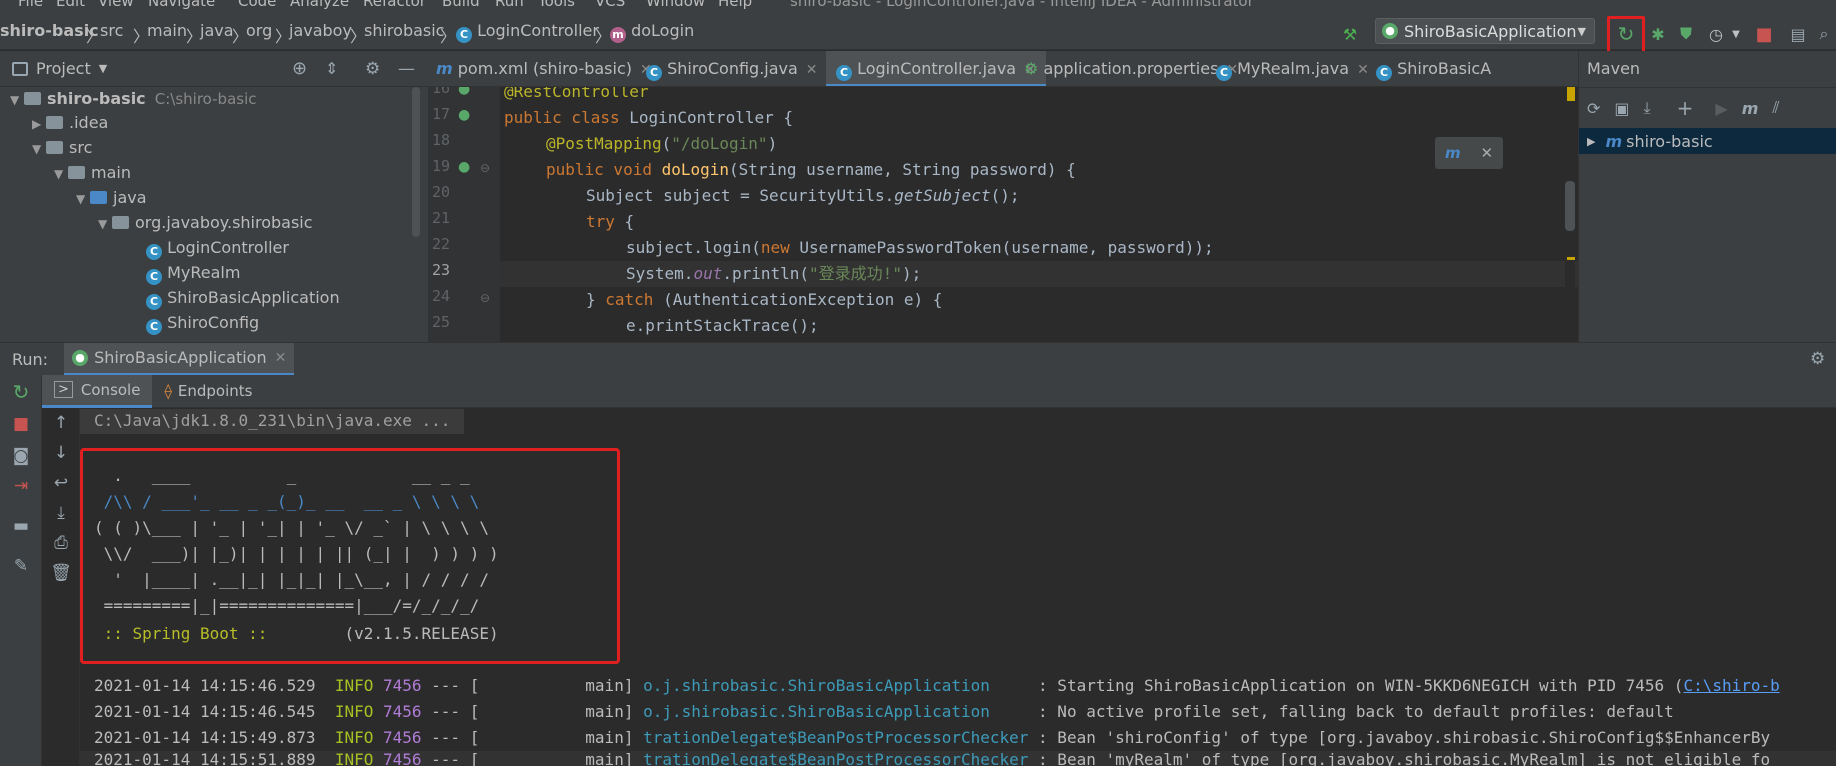  What do you see at coordinates (202, 323) in the screenshot?
I see `tree-item-shiroconfig: C ShiroConfig` at bounding box center [202, 323].